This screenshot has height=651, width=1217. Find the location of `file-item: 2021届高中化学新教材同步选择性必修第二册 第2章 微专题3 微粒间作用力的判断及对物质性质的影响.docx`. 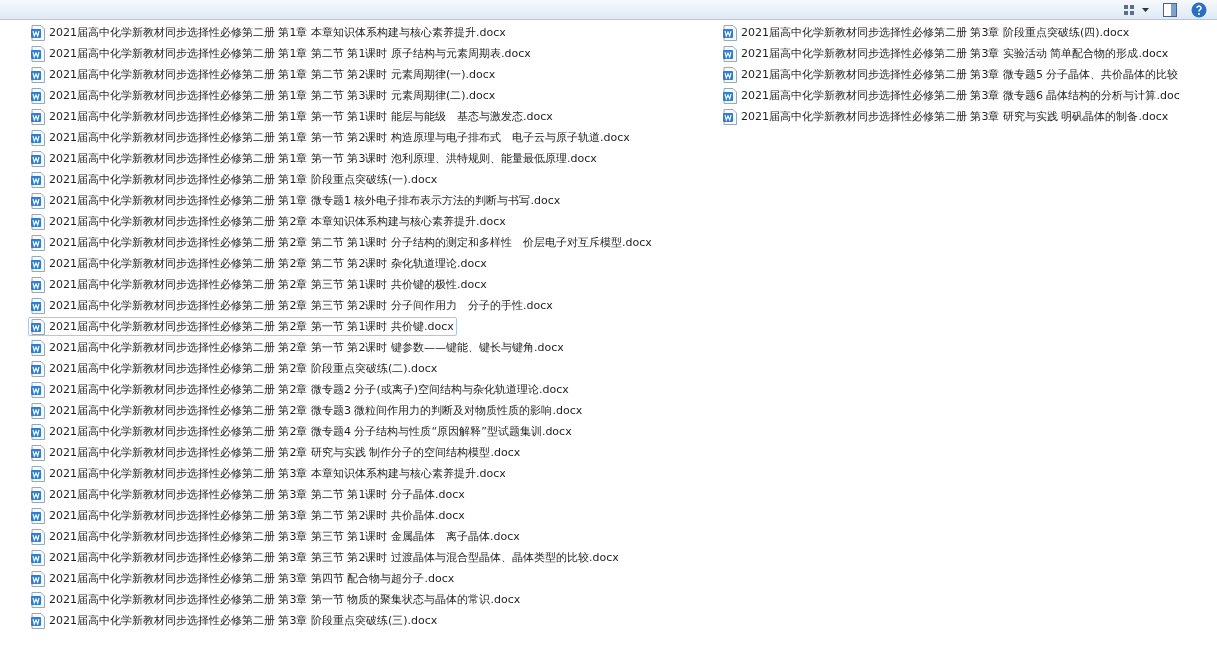

file-item: 2021届高中化学新教材同步选择性必修第二册 第2章 微专题3 微粒间作用力的判断及对物质性质的影响.docx is located at coordinates (307, 410).